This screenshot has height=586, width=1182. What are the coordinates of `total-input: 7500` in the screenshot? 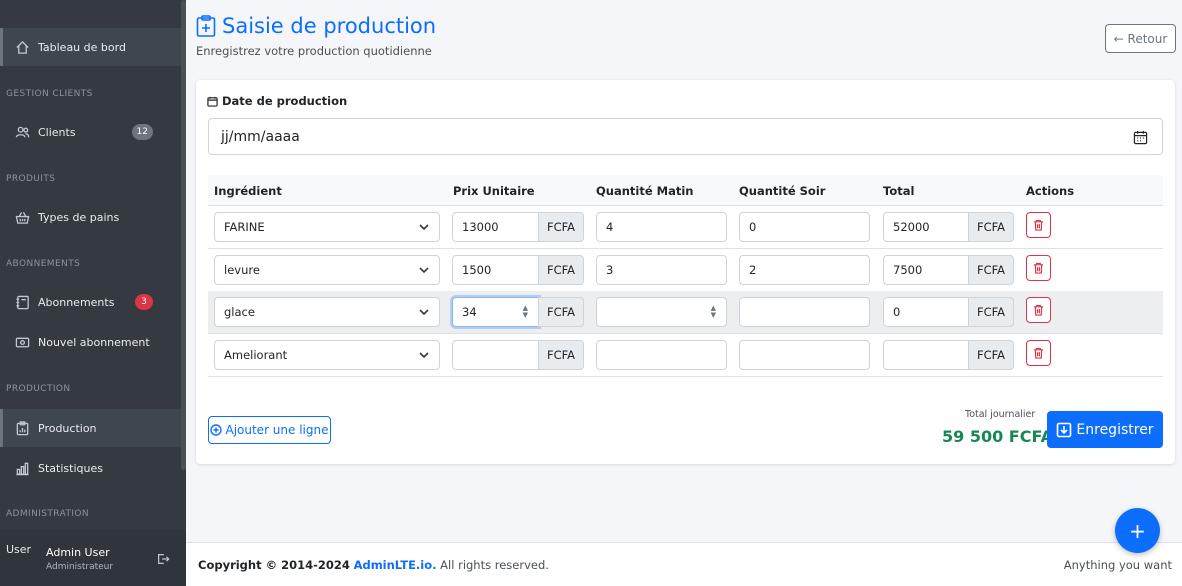 It's located at (926, 270).